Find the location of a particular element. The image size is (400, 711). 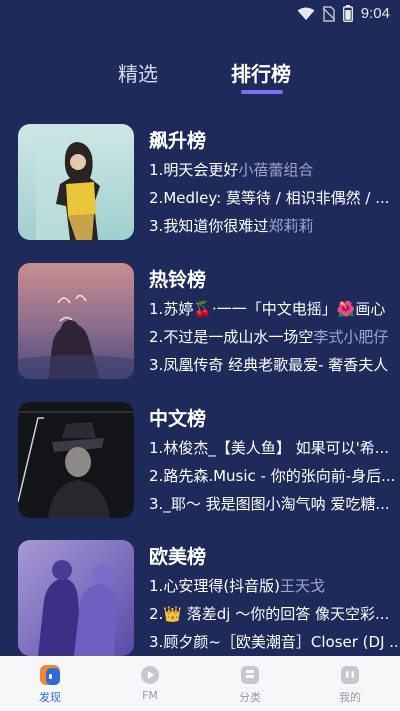

fm-icon is located at coordinates (150, 675).